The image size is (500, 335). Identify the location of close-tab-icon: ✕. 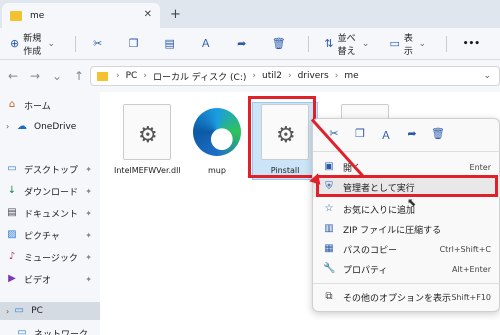
(148, 14).